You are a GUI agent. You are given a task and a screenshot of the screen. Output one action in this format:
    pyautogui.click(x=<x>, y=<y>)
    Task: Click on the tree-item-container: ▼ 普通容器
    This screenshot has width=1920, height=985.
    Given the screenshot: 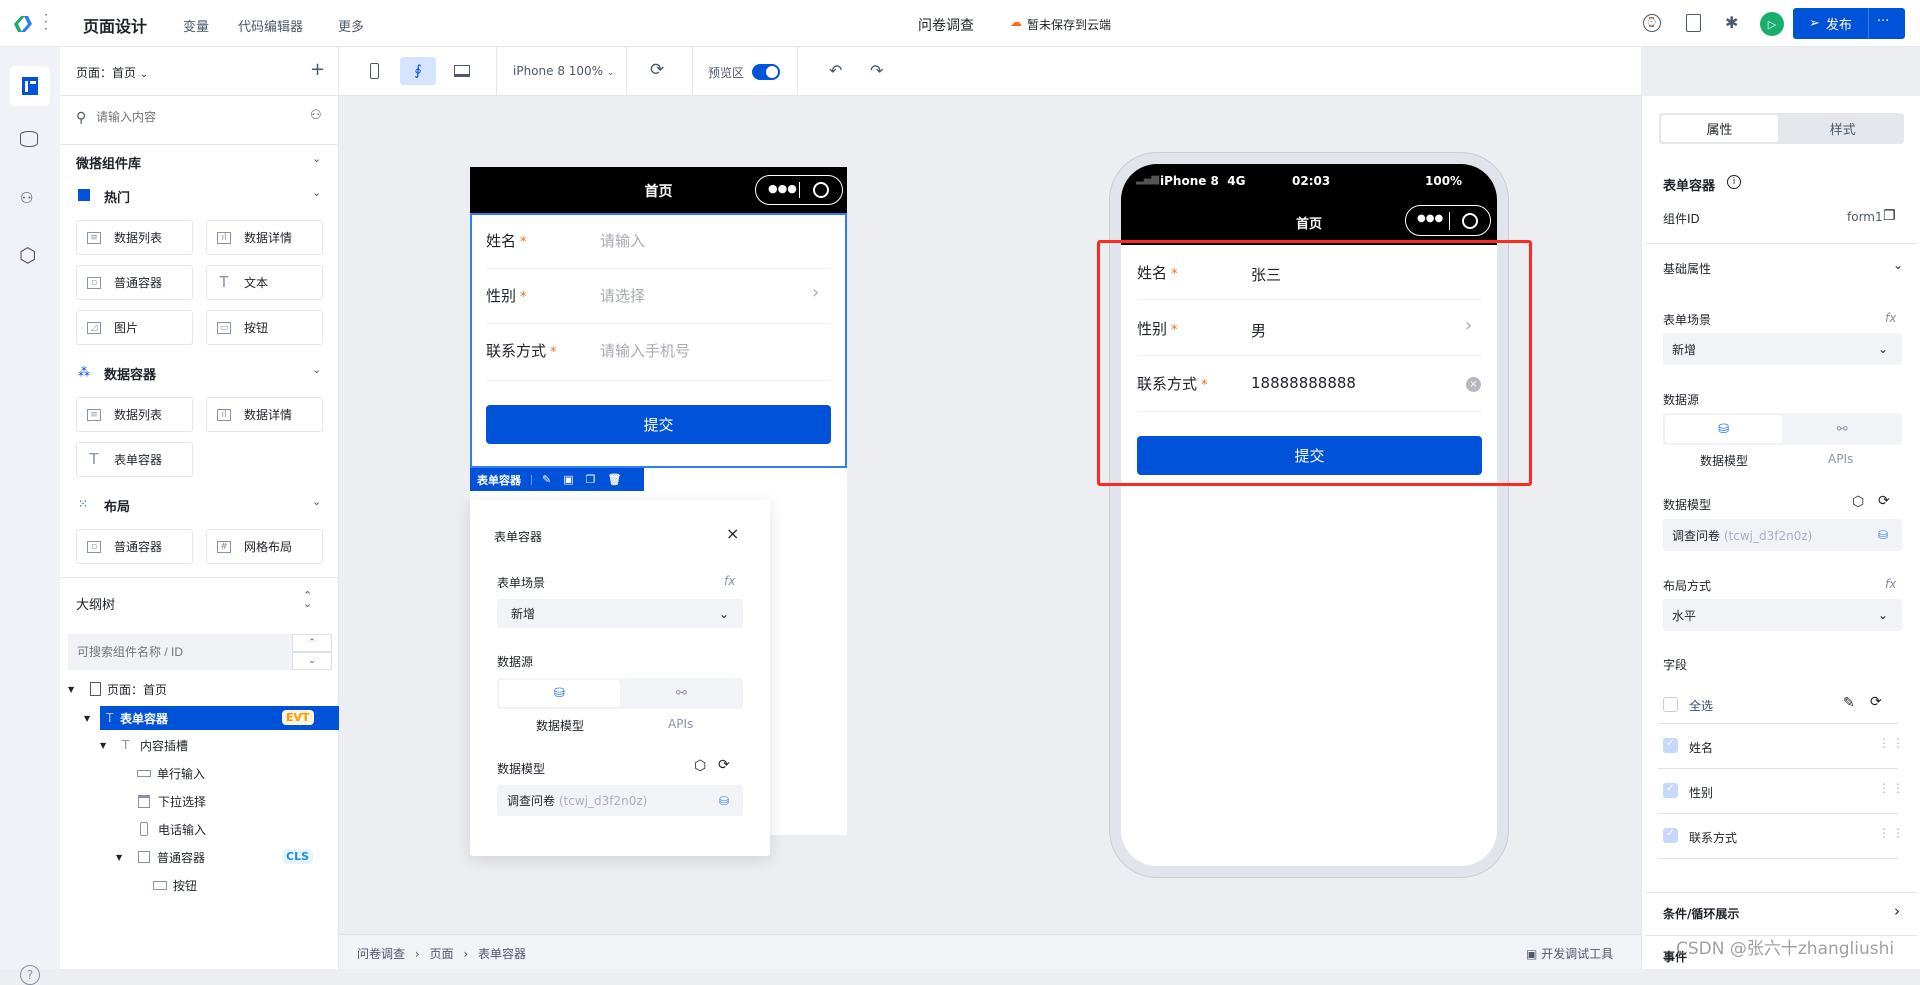 What is the action you would take?
    pyautogui.click(x=160, y=857)
    